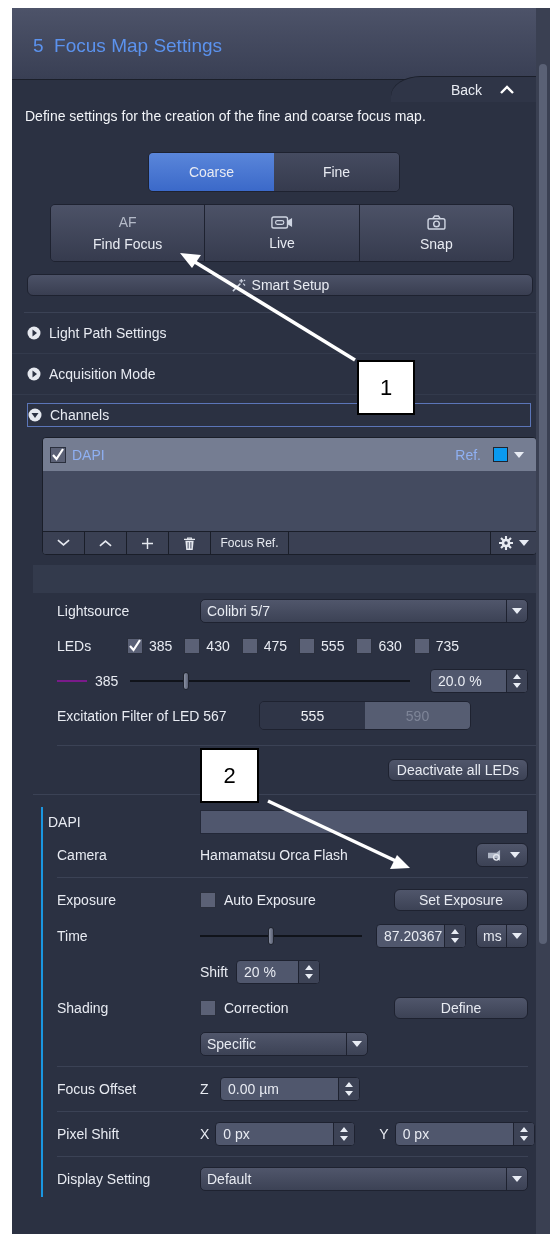 The height and width of the screenshot is (1234, 553). Describe the element at coordinates (87, 900) in the screenshot. I see `field-label: Exposure` at that location.